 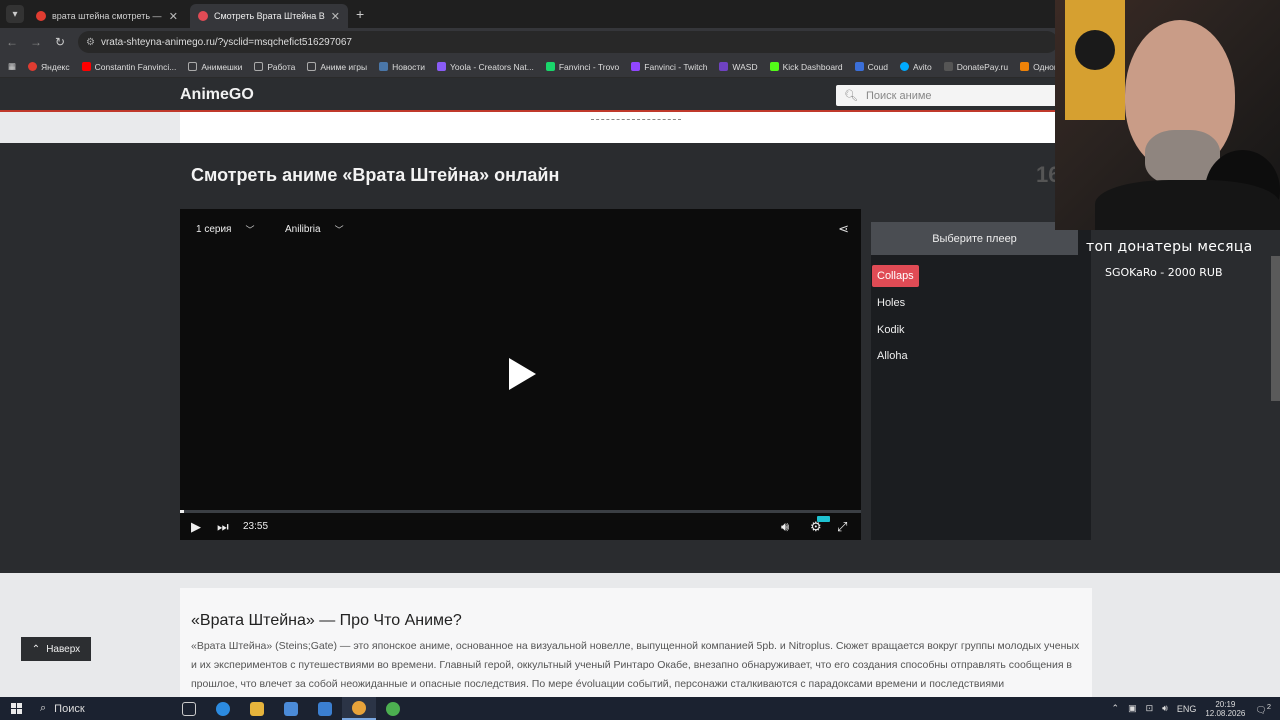 What do you see at coordinates (774, 66) in the screenshot?
I see `kick-icon` at bounding box center [774, 66].